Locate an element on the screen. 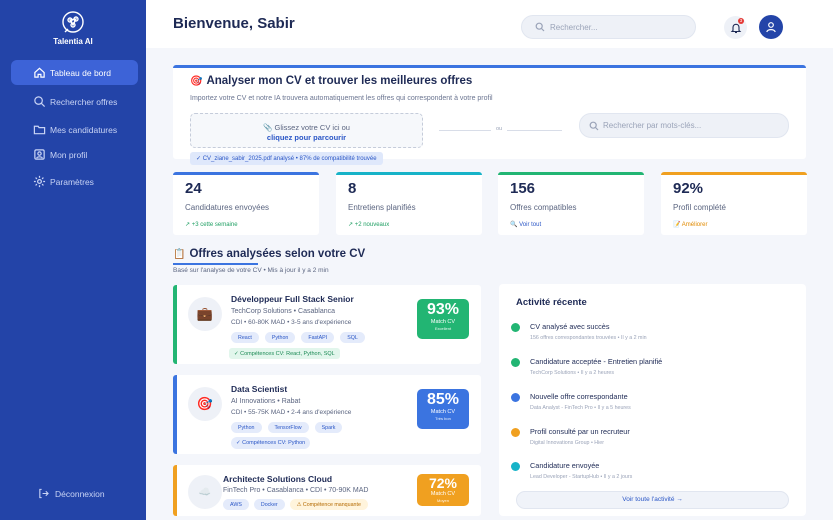 The height and width of the screenshot is (520, 833). brain-logo-icon is located at coordinates (73, 22).